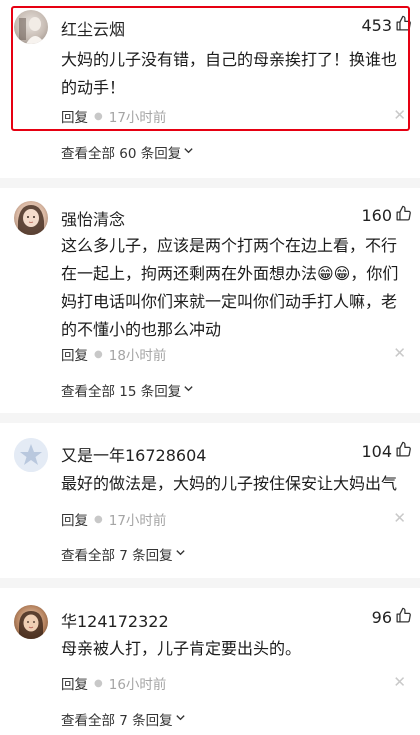 The height and width of the screenshot is (735, 420). I want to click on comment-text: 母亲被人打，儿子肯定要出头的。, so click(181, 648).